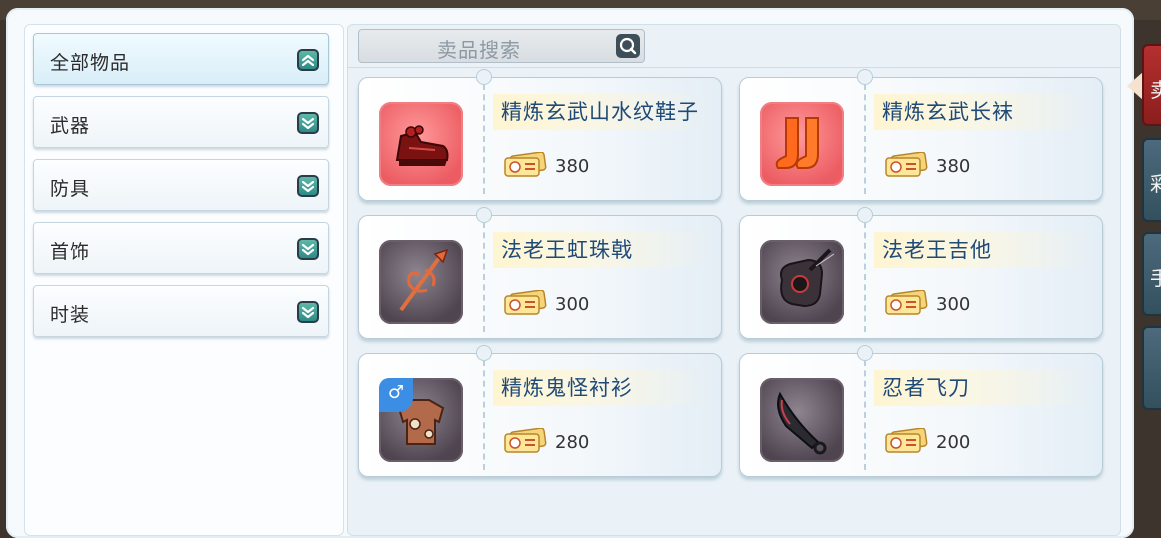  I want to click on side-tab-label: 彩, so click(1155, 184).